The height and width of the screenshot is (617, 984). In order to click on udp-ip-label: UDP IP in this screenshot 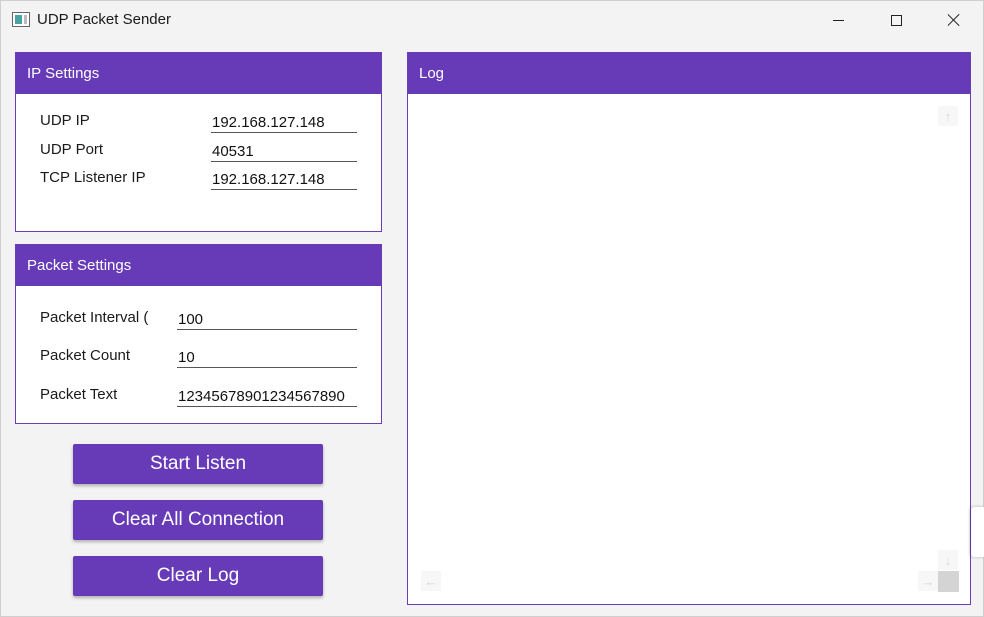, I will do `click(65, 120)`.